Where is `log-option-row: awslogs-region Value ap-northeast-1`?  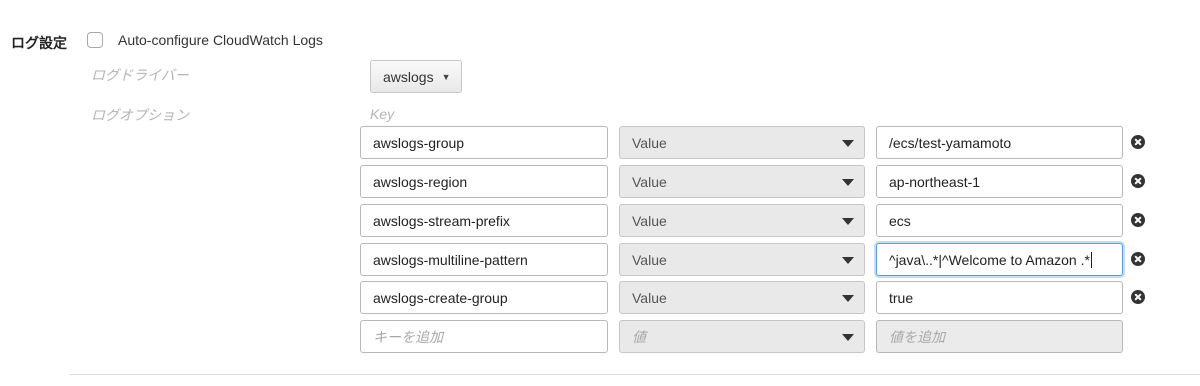
log-option-row: awslogs-region Value ap-northeast-1 is located at coordinates (600, 181).